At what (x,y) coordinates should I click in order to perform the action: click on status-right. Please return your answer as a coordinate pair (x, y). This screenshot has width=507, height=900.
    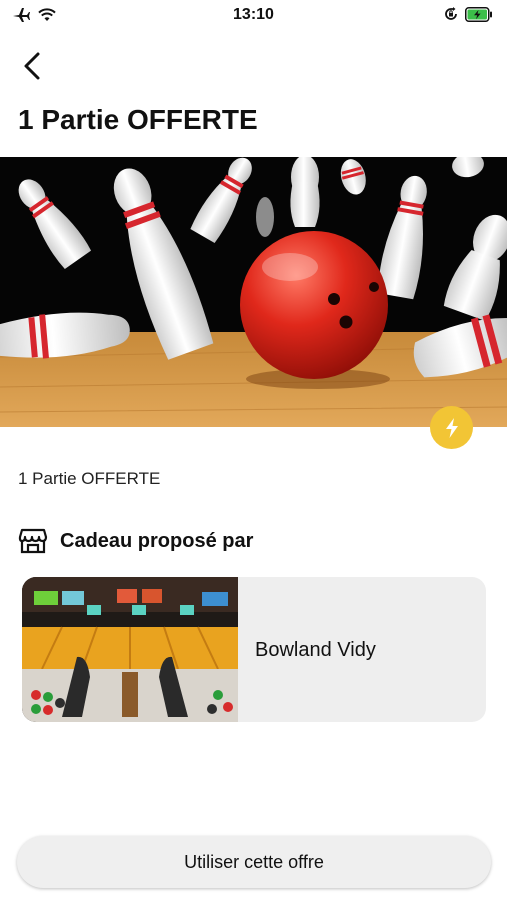
    Looking at the image, I should click on (468, 14).